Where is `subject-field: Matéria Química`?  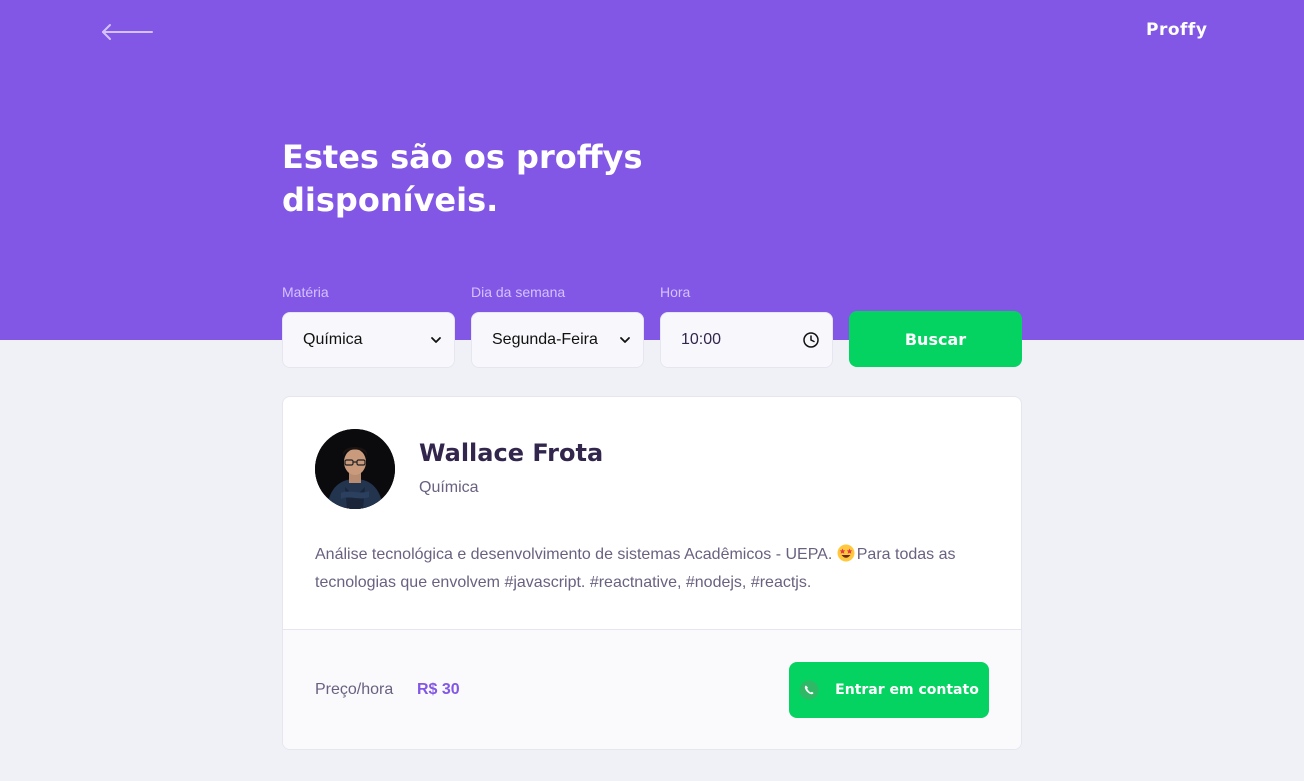 subject-field: Matéria Química is located at coordinates (368, 325).